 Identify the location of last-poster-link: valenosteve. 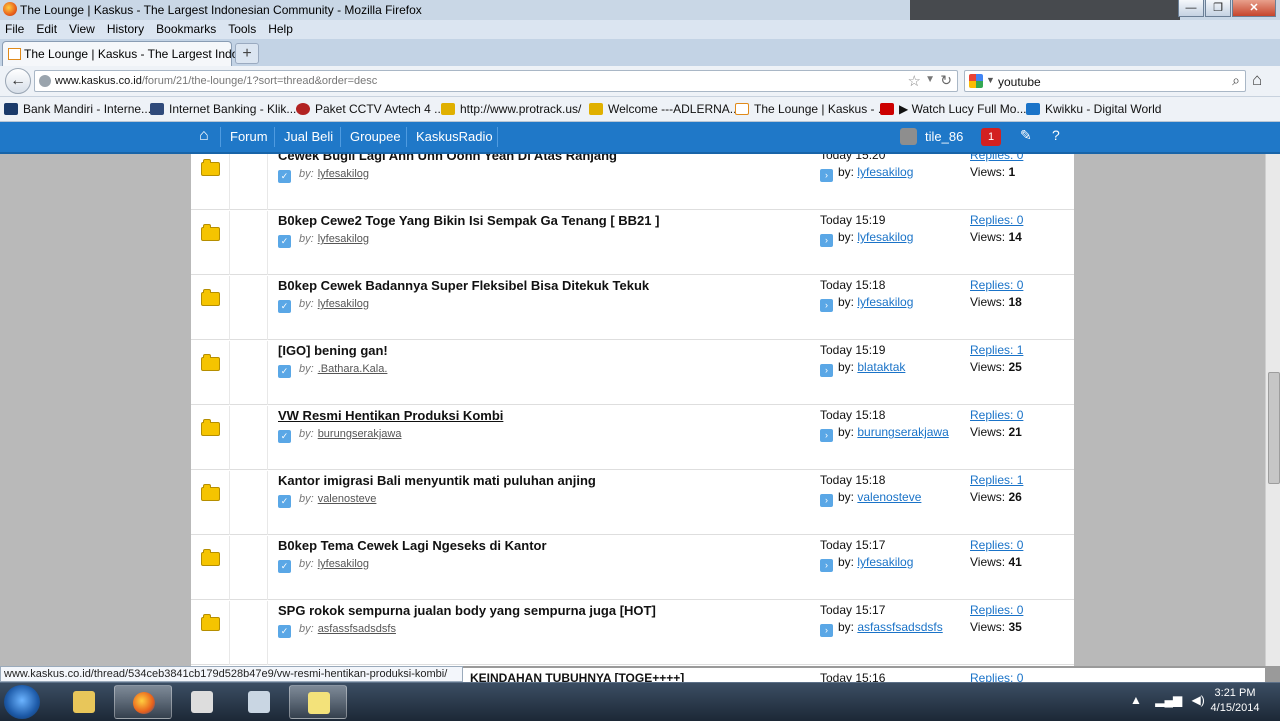
(889, 497).